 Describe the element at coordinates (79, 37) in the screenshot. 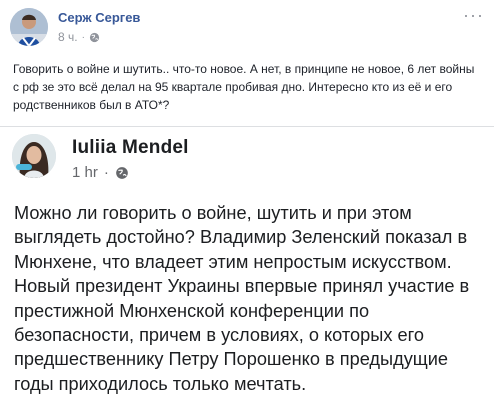

I see `post-meta: 8 ч. ·` at that location.